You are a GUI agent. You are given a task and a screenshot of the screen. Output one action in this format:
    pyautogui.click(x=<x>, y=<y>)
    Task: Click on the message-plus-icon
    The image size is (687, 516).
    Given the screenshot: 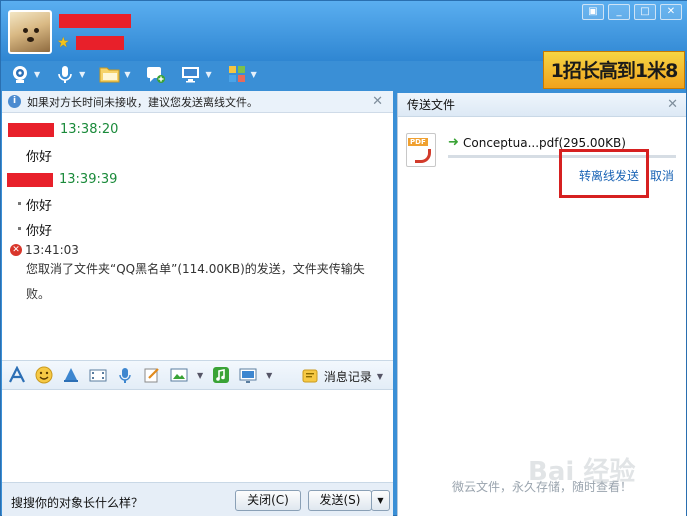 What is the action you would take?
    pyautogui.click(x=155, y=74)
    